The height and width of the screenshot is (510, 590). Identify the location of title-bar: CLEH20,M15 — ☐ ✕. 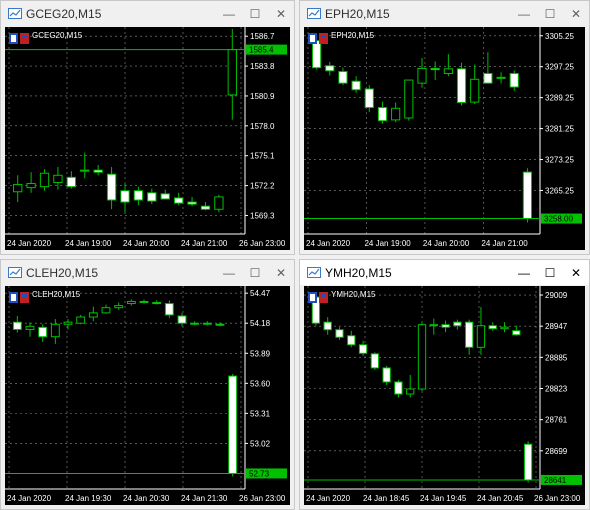
(147, 272).